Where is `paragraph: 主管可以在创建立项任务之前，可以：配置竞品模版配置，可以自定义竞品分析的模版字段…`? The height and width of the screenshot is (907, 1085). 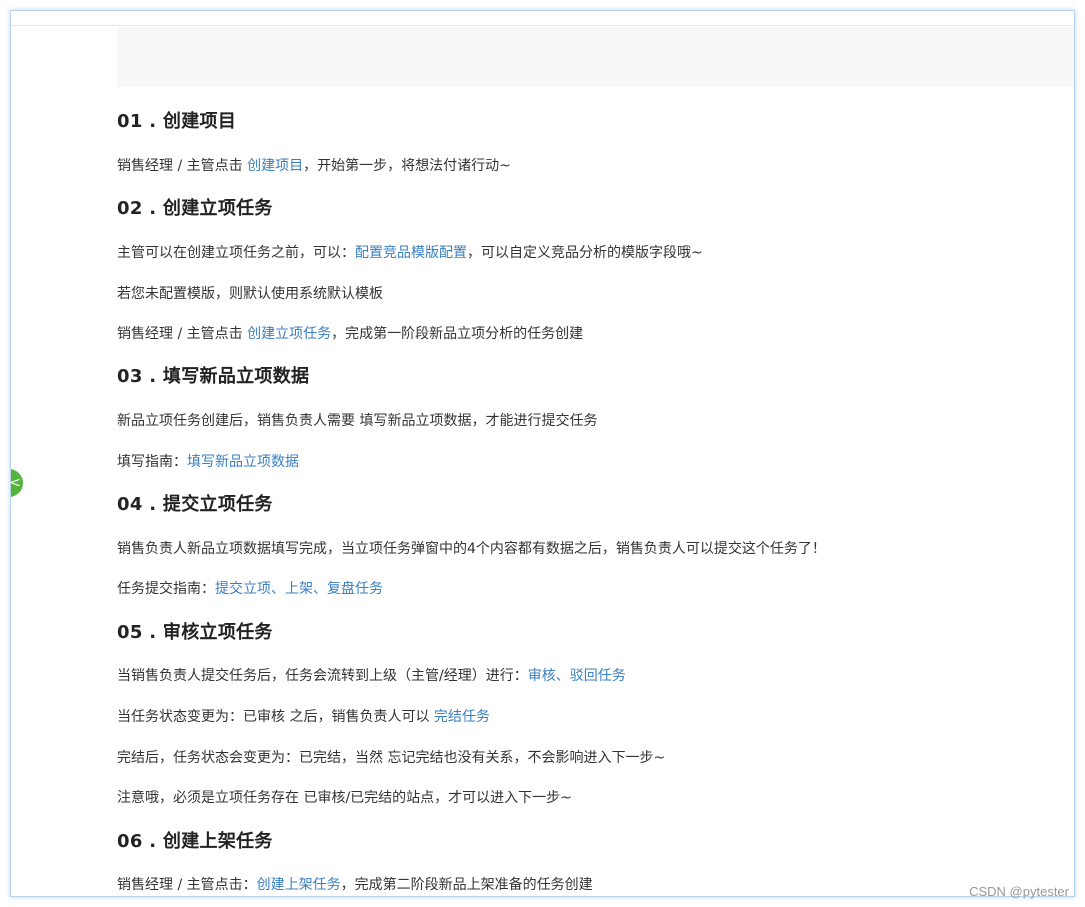
paragraph: 主管可以在创建立项任务之前，可以：配置竞品模版配置，可以自定义竞品分析的模版字段… is located at coordinates (410, 253).